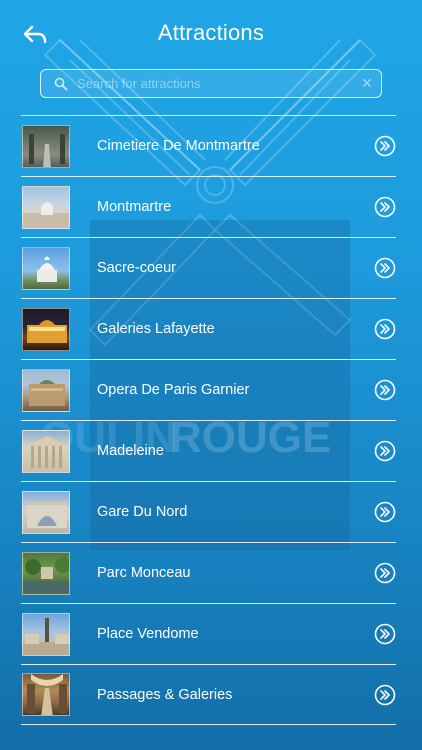  Describe the element at coordinates (130, 451) in the screenshot. I see `list-item-label: Madeleine` at that location.